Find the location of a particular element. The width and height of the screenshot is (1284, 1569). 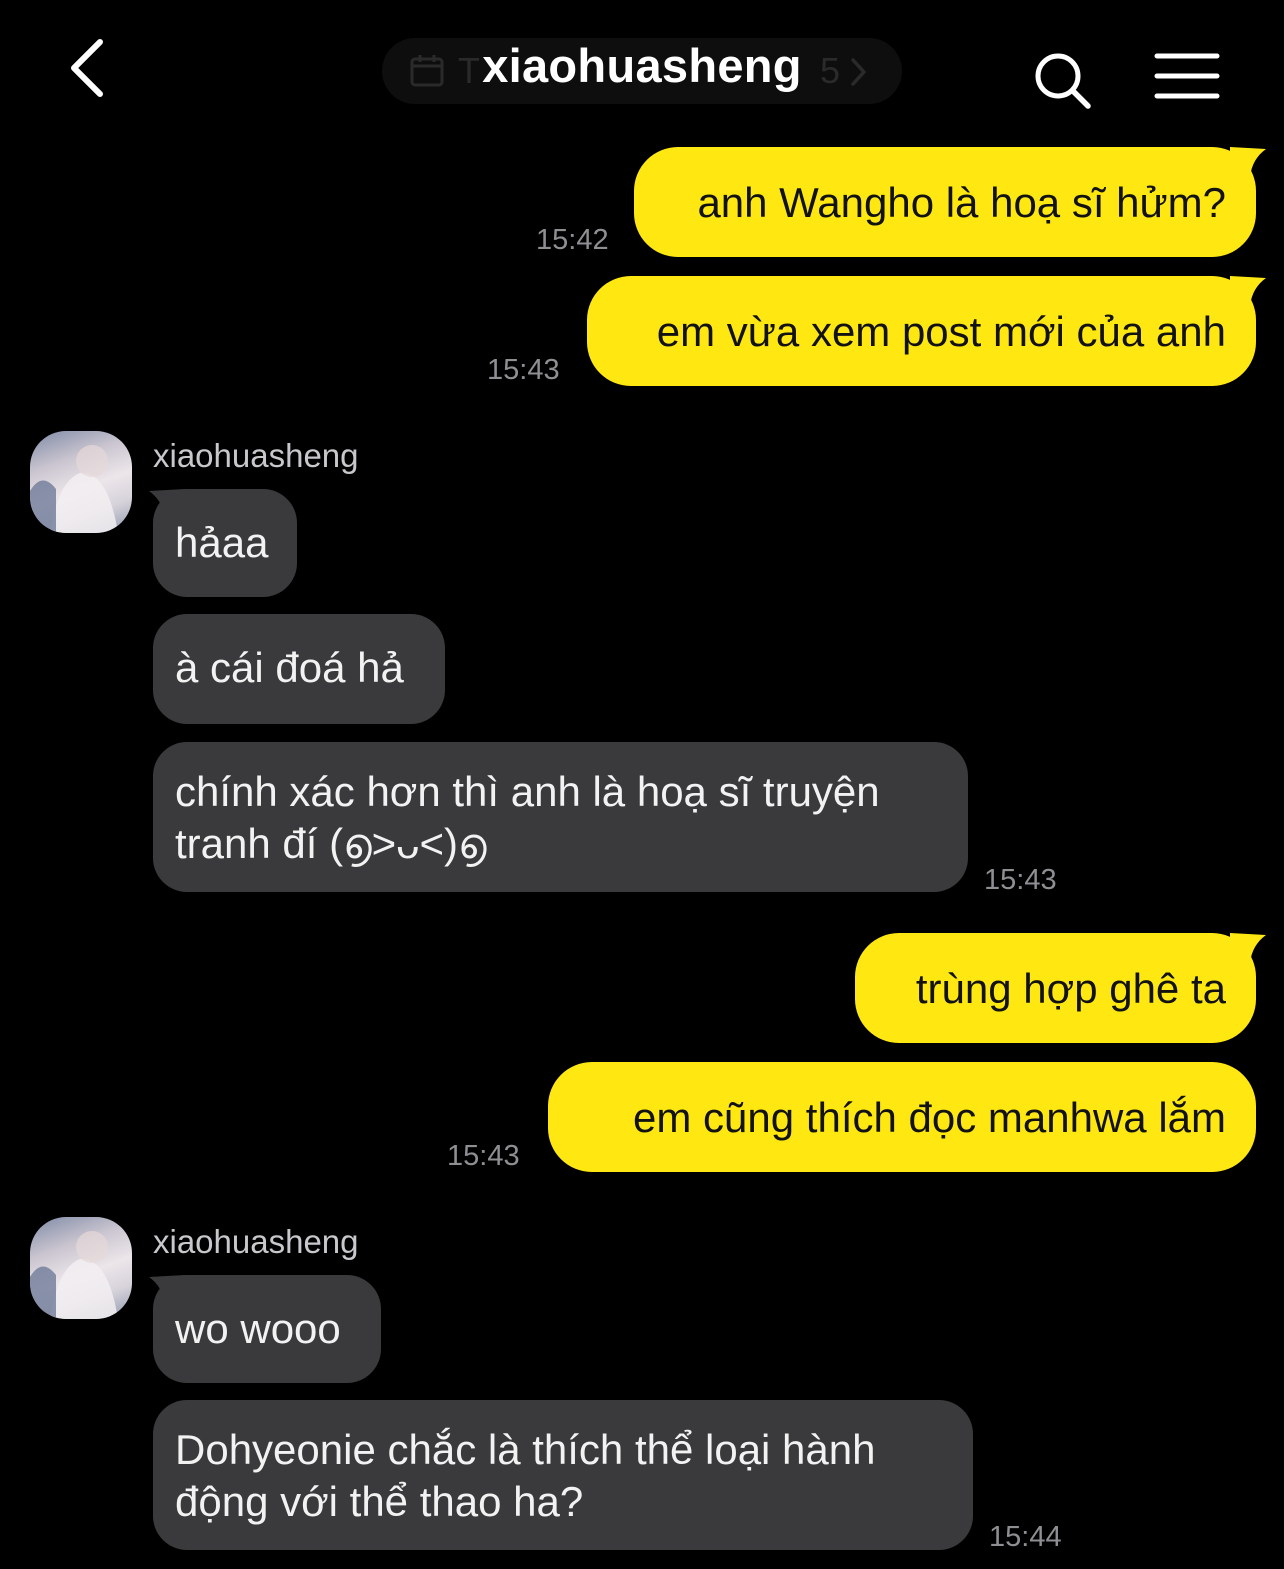

search-button is located at coordinates (1064, 82).